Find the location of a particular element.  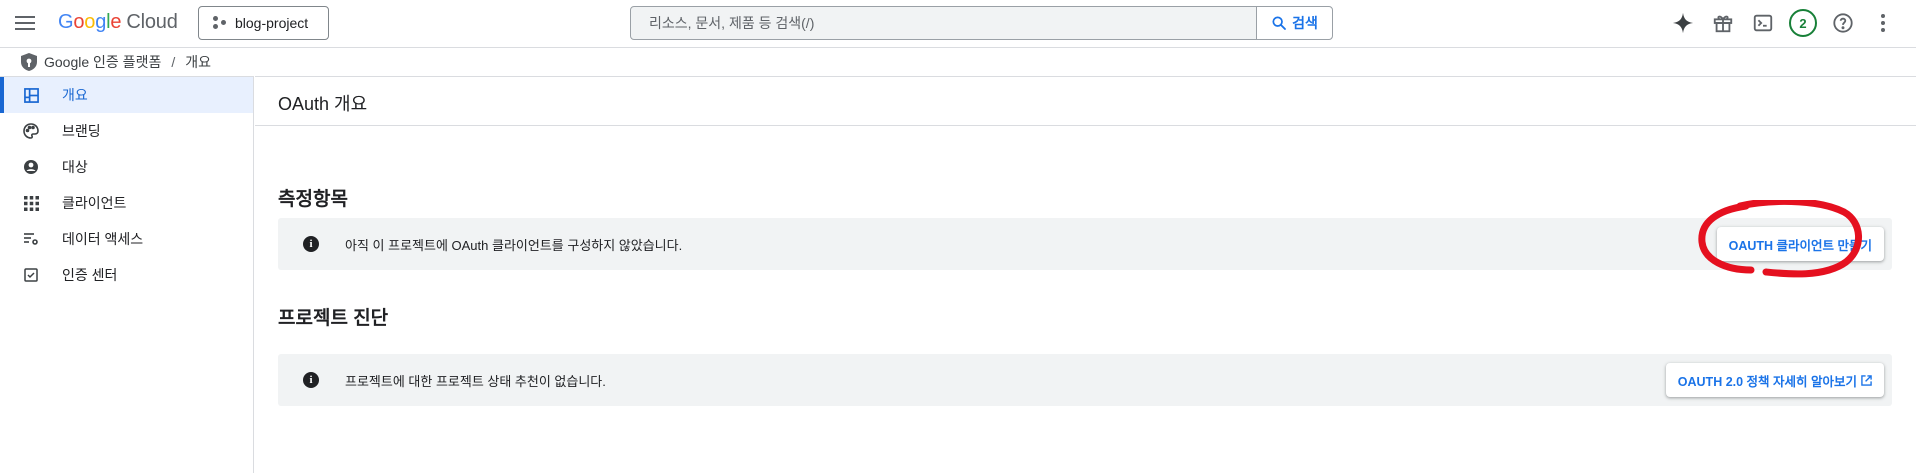

sidebar-item-label: 데이터 액세스 is located at coordinates (103, 239).